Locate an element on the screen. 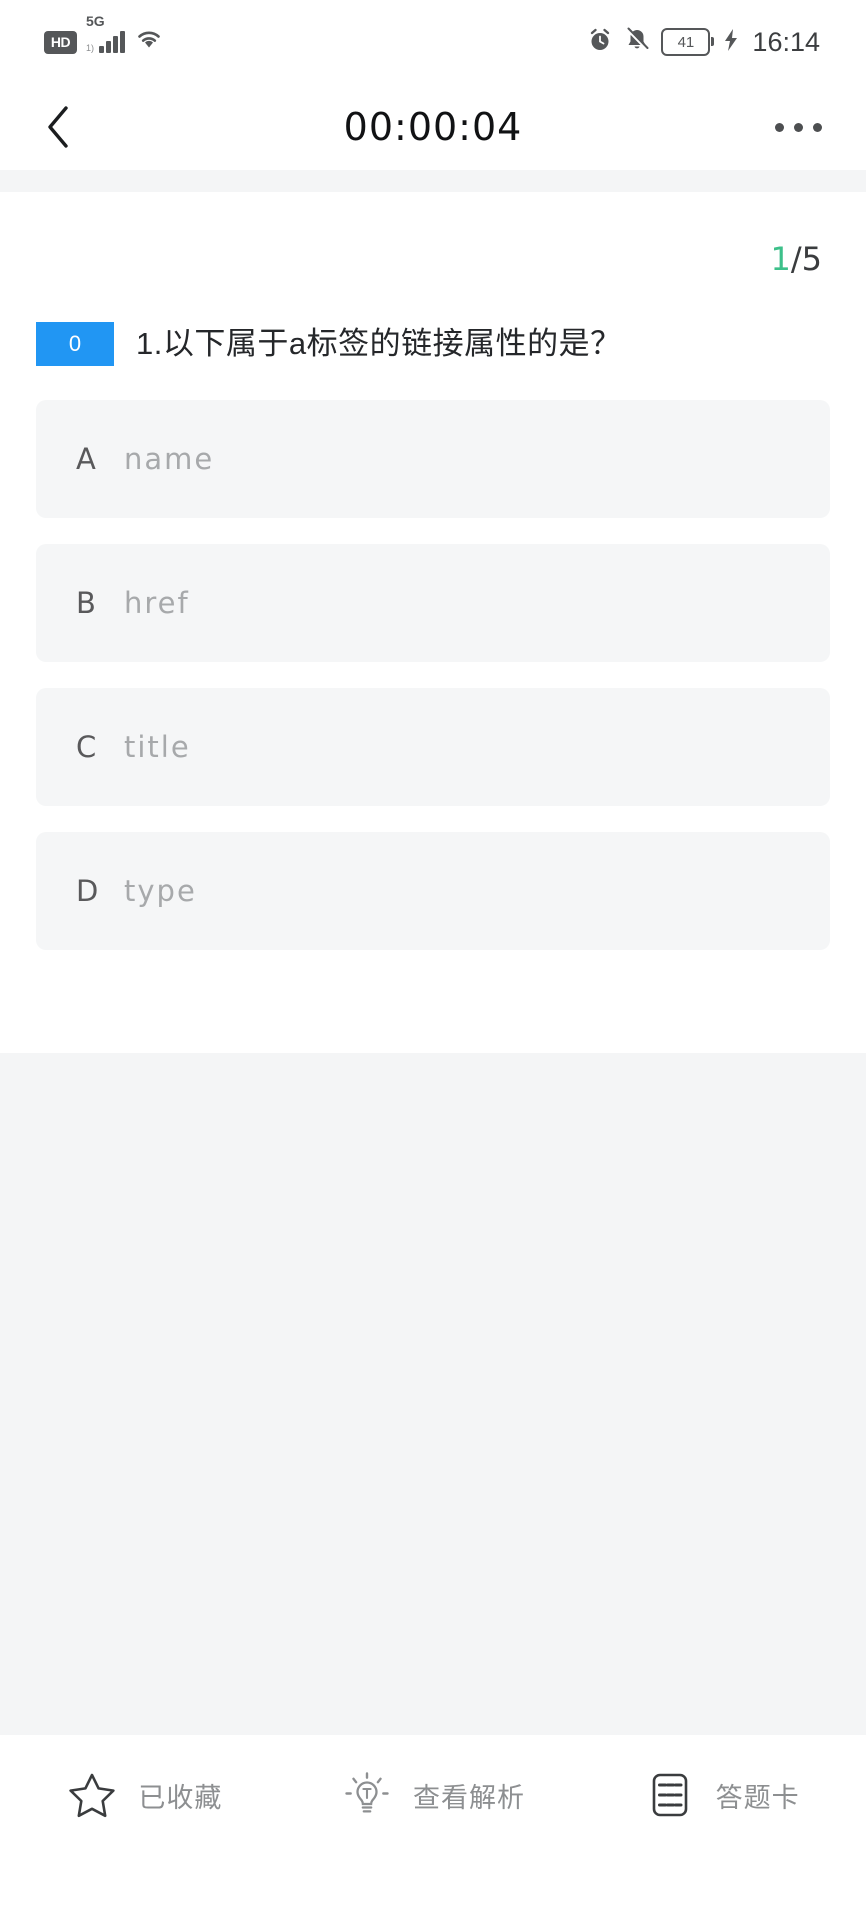 This screenshot has height=1928, width=866. battery-icon: 41 is located at coordinates (688, 42).